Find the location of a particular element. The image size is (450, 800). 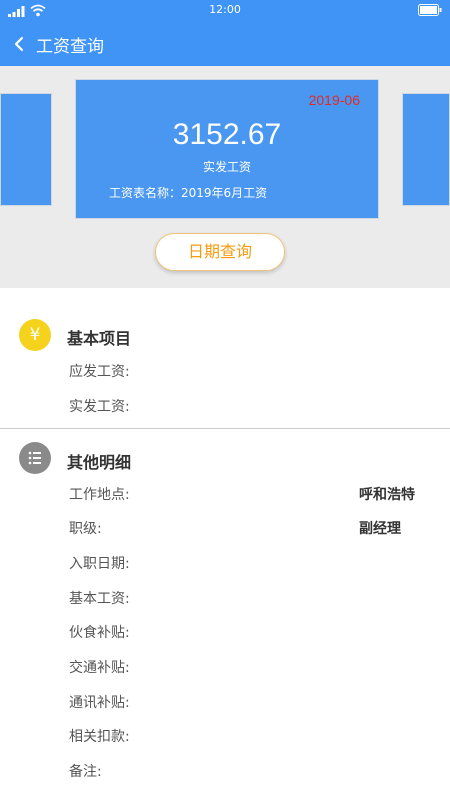

nav-bar: 工资查询 is located at coordinates (225, 44).